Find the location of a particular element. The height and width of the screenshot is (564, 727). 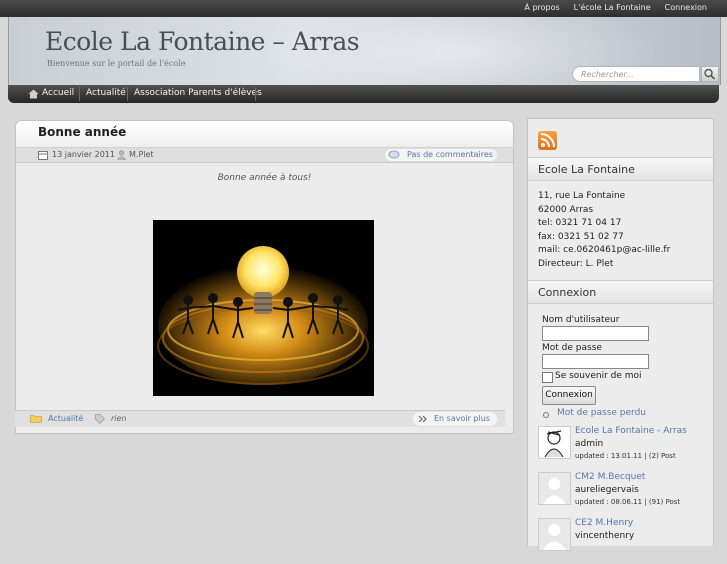

top-bar: À propos L'école La Fontaine Connexion is located at coordinates (363, 8).